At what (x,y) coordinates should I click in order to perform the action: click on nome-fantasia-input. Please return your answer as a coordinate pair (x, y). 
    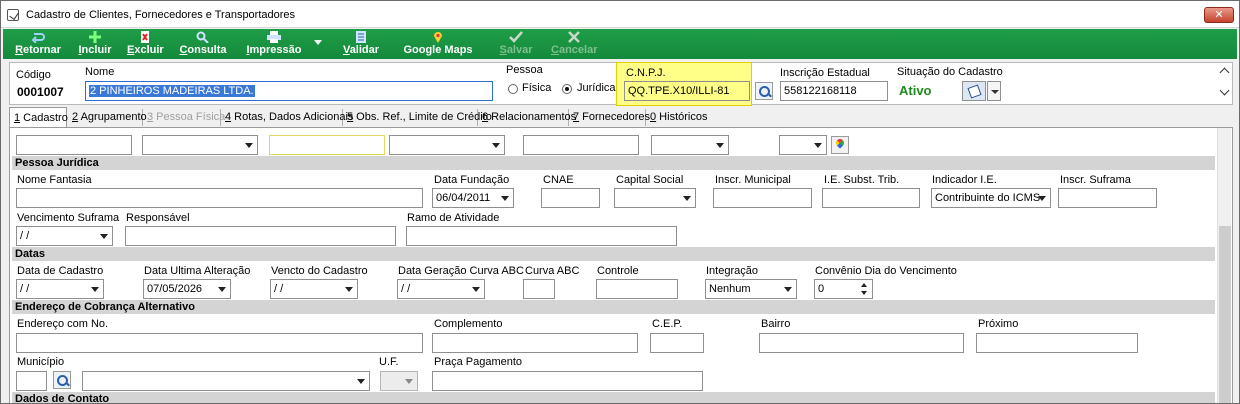
    Looking at the image, I should click on (219, 198).